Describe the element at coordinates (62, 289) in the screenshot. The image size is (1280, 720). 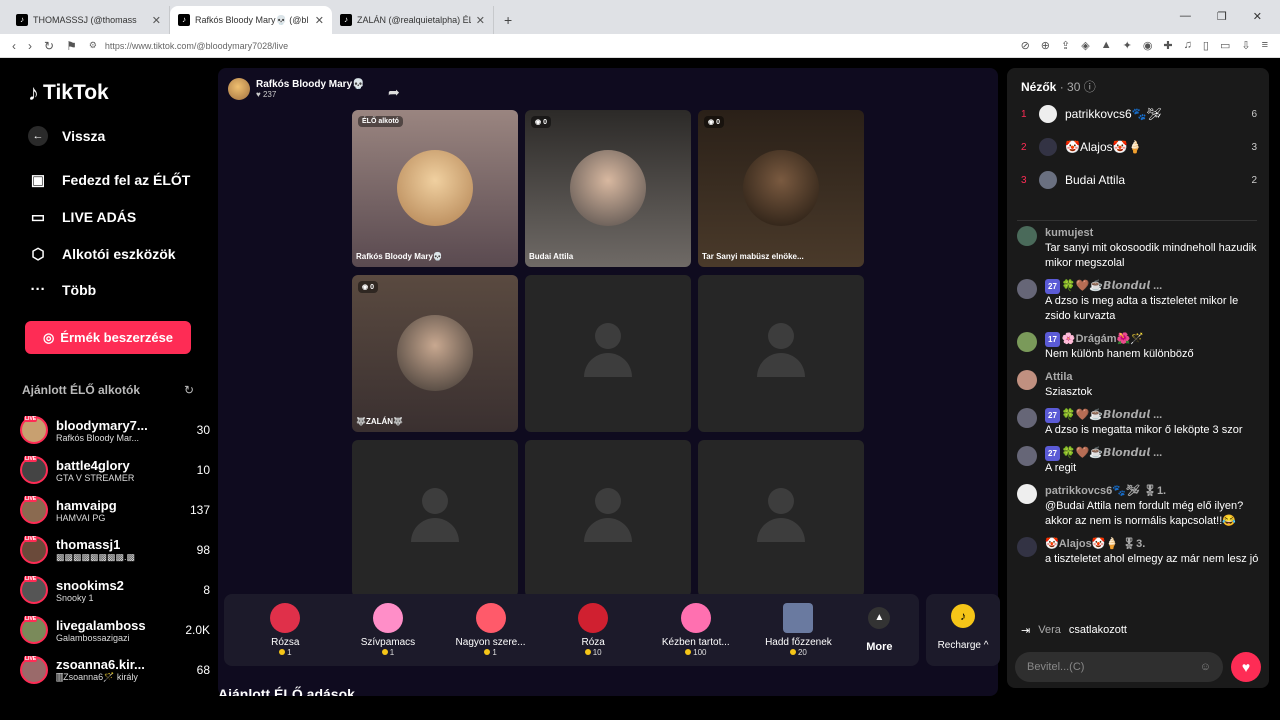
I see `nav-item-more: ··· Több` at that location.